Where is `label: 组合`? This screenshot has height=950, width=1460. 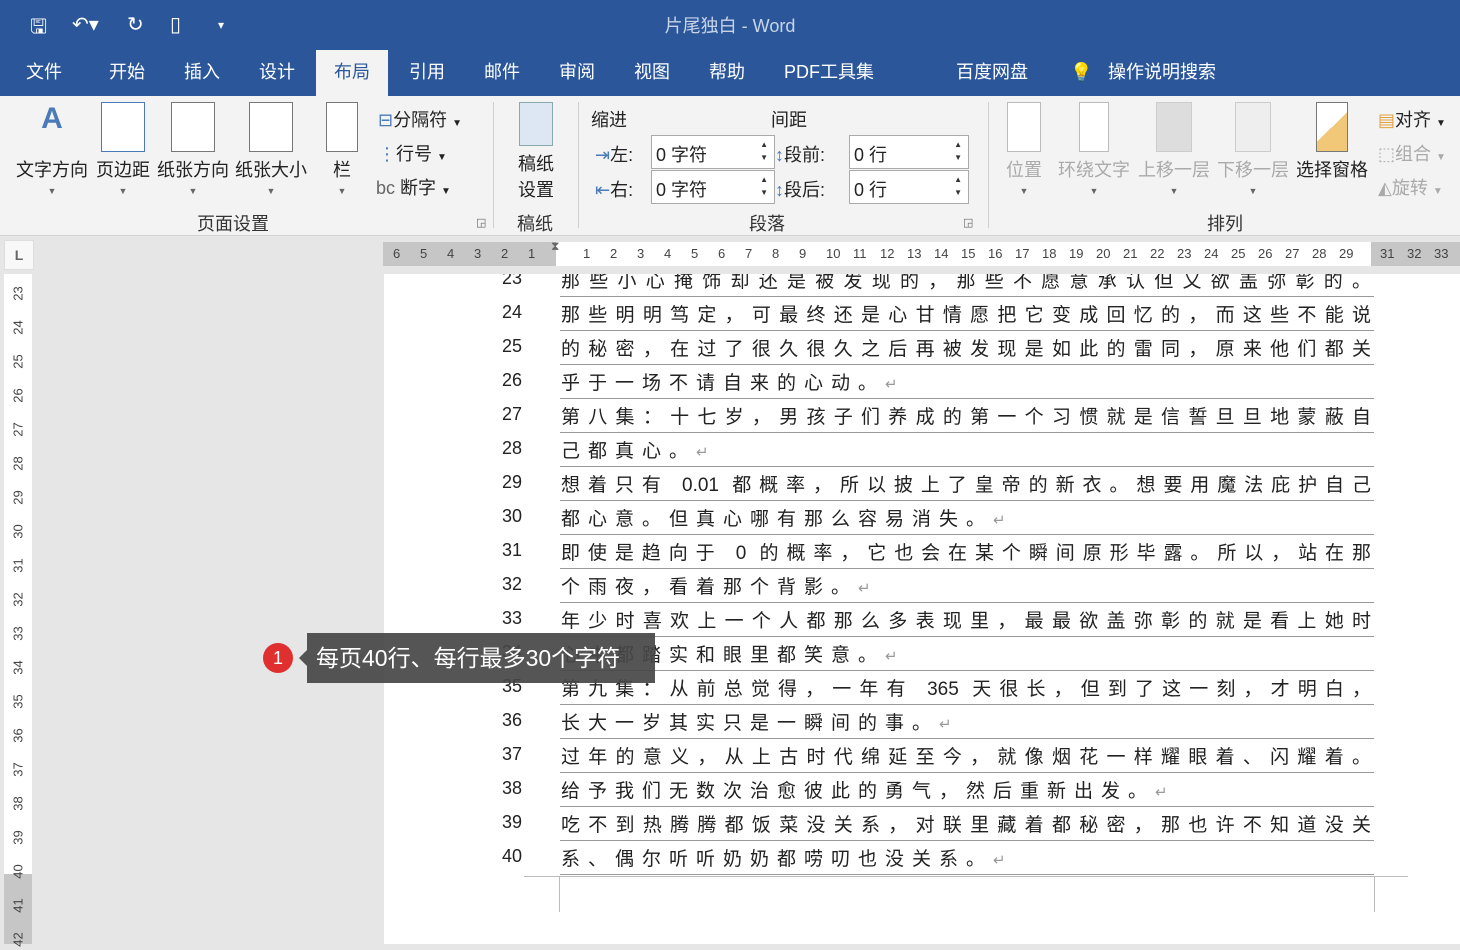 label: 组合 is located at coordinates (1413, 154).